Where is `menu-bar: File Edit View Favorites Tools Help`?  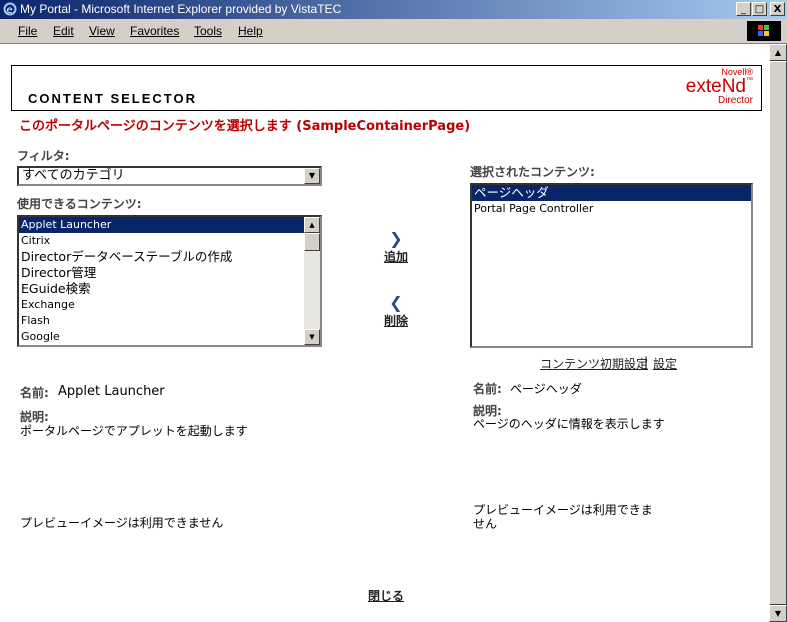
menu-bar: File Edit View Favorites Tools Help is located at coordinates (393, 31).